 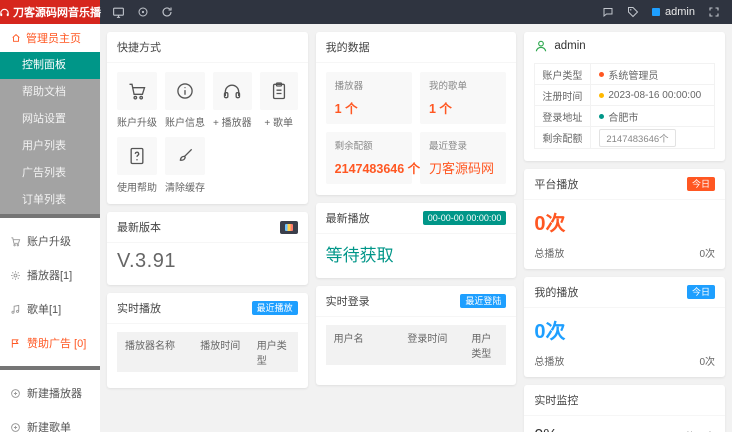 I want to click on refresh-icon, so click(x=167, y=12).